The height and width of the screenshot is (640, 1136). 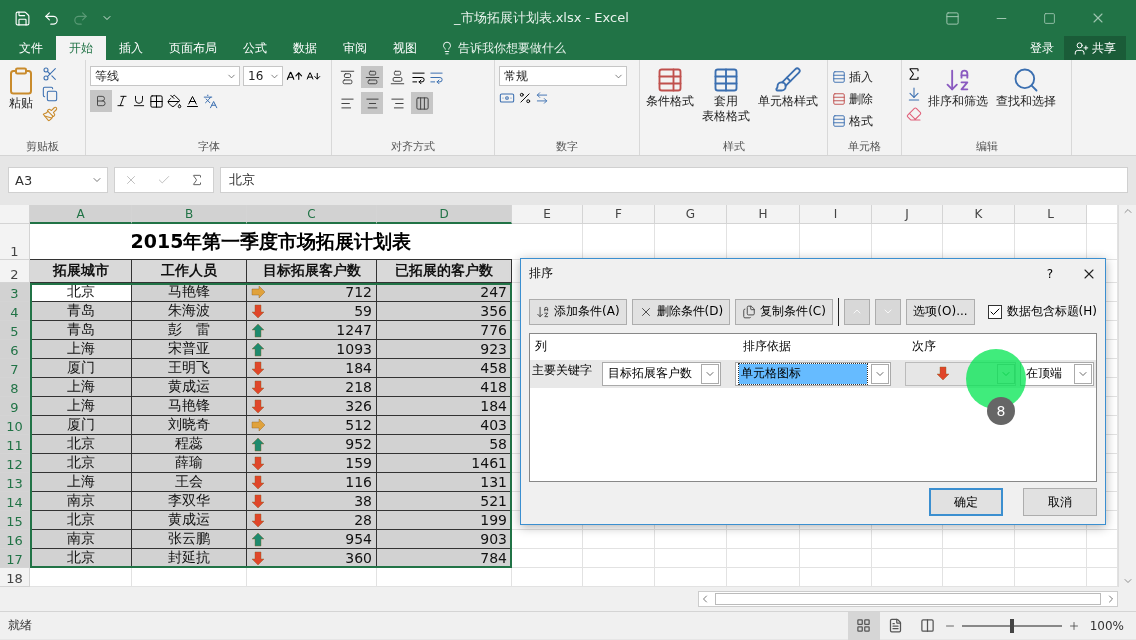 What do you see at coordinates (50, 114) in the screenshot?
I see `format-painter-icon` at bounding box center [50, 114].